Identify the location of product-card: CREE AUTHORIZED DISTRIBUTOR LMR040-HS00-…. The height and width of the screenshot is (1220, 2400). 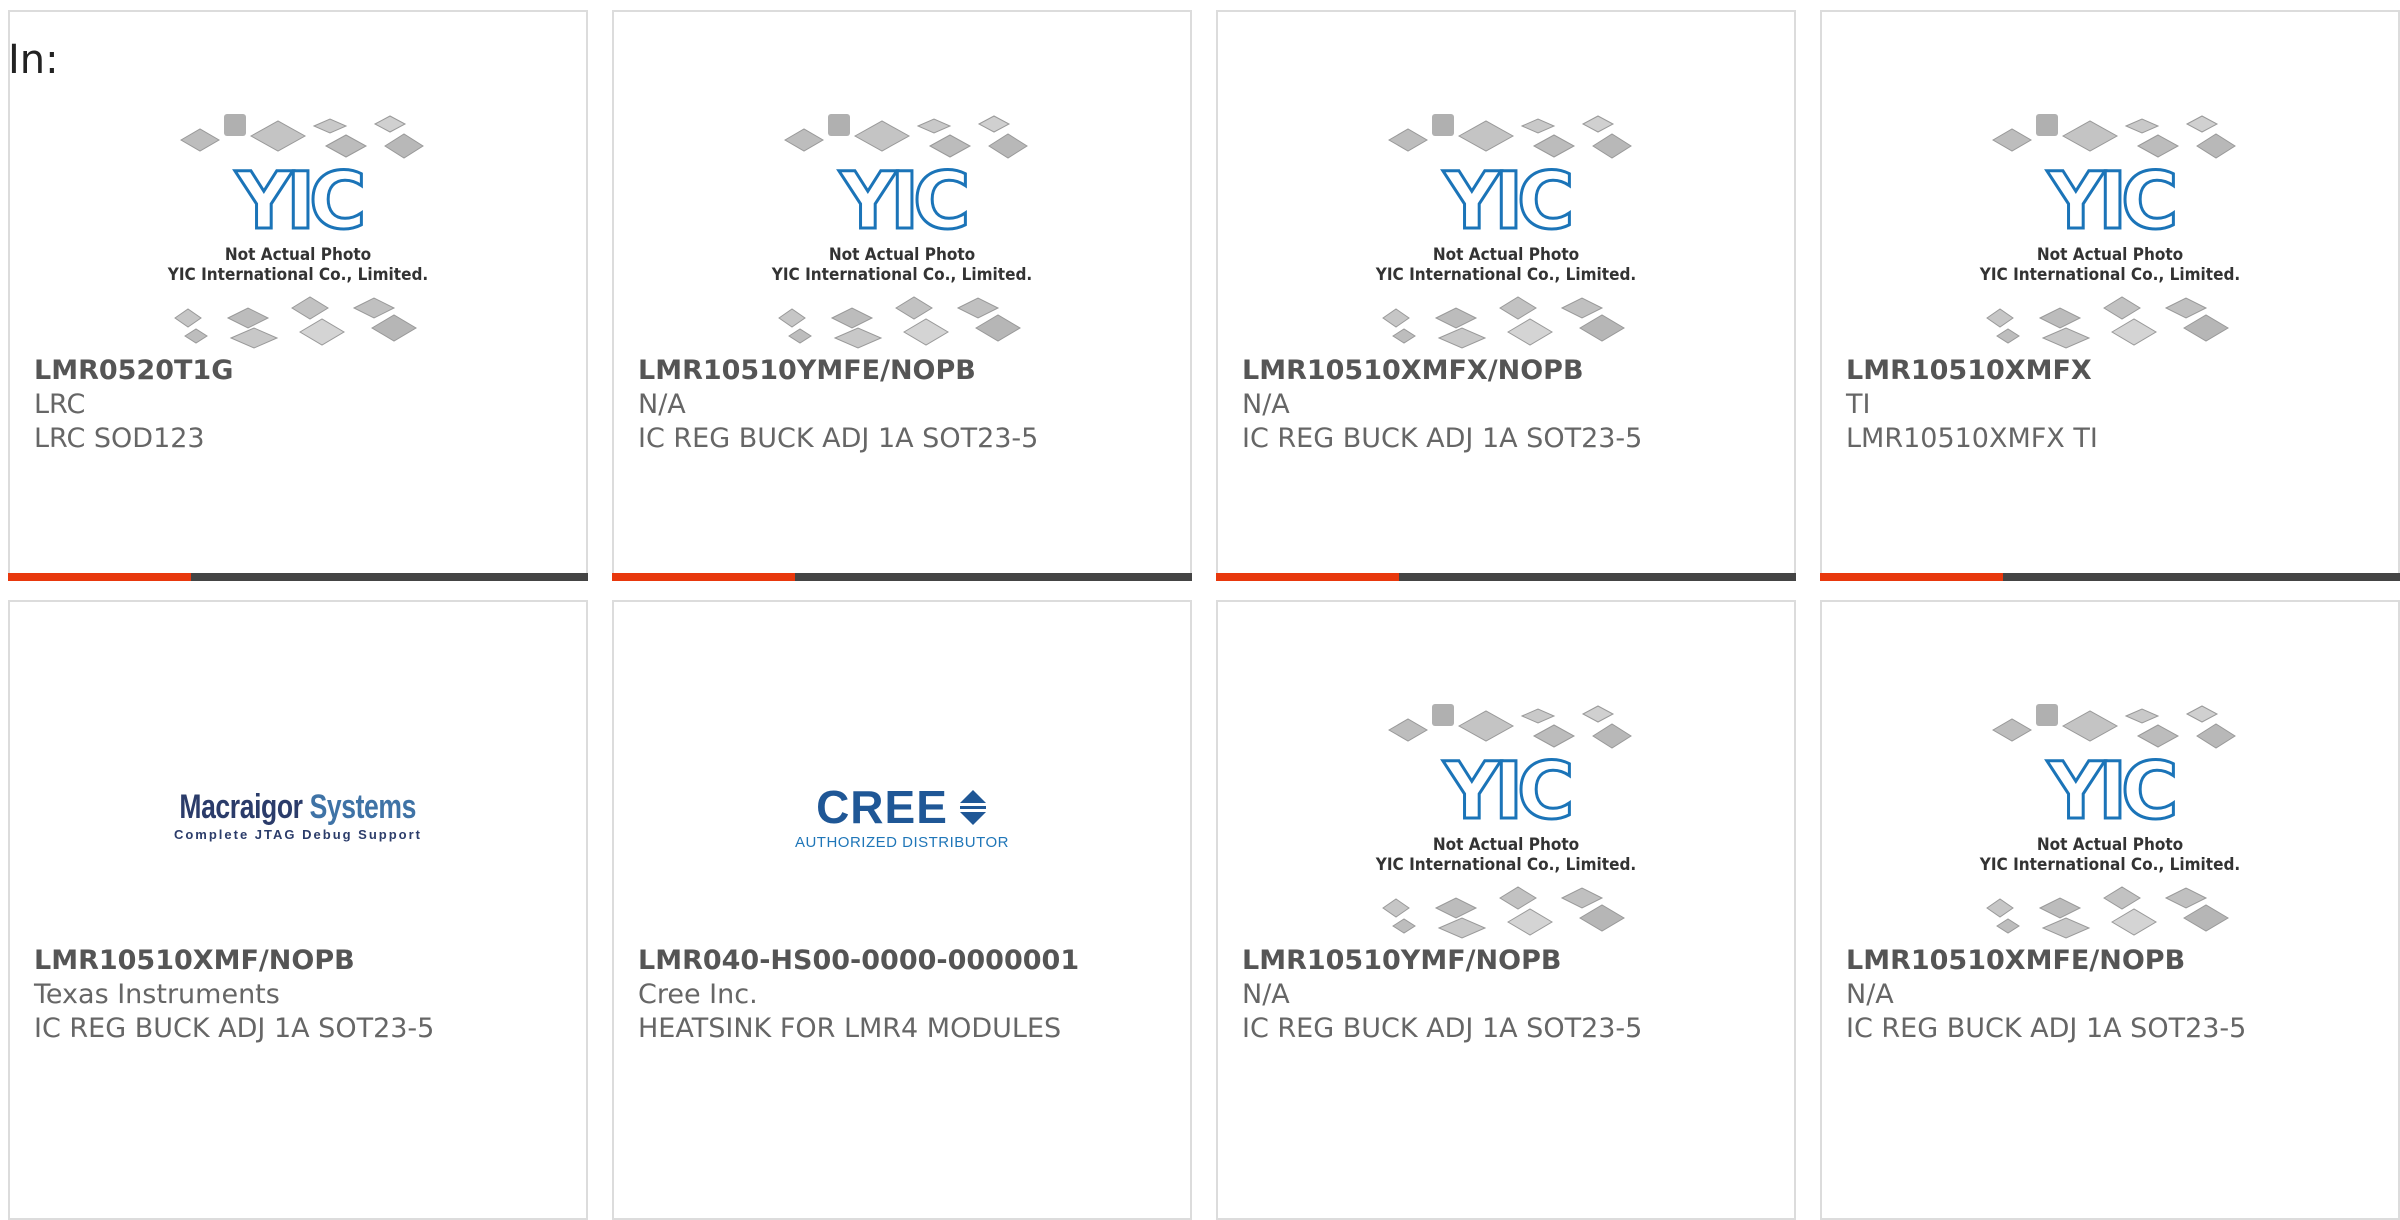
(902, 910).